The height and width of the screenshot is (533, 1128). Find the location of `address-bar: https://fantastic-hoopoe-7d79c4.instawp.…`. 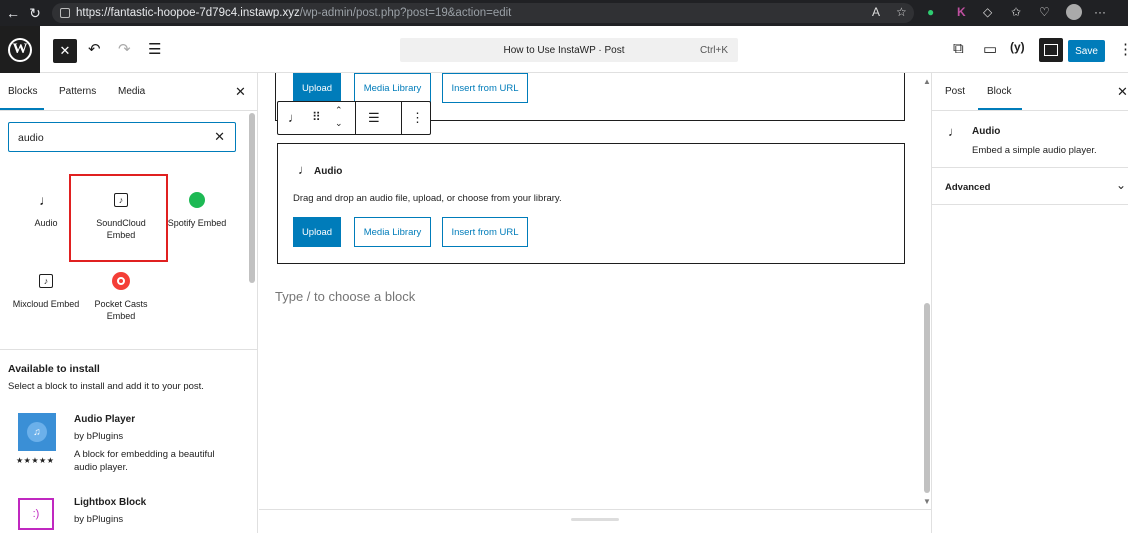

address-bar: https://fantastic-hoopoe-7d79c4.instawp.… is located at coordinates (483, 13).